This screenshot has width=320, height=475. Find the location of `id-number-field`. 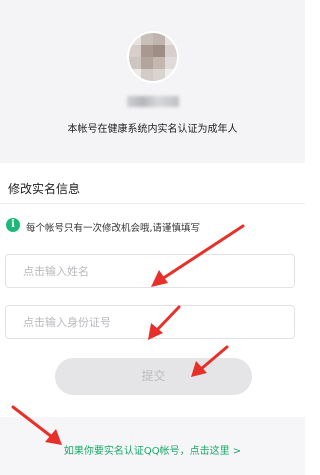

id-number-field is located at coordinates (150, 322).